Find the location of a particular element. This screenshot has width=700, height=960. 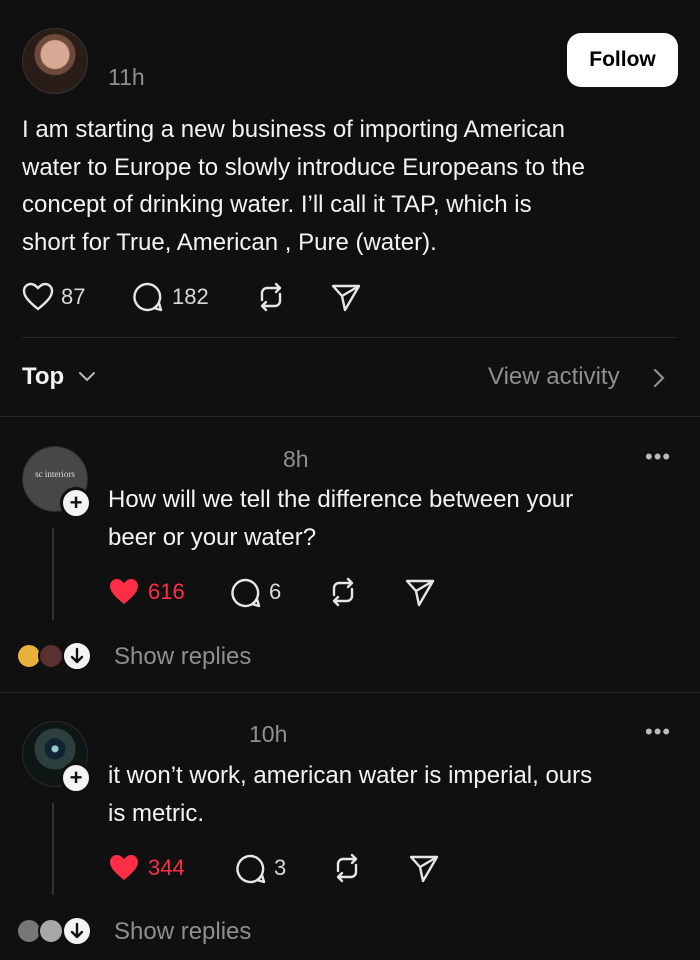

reply-like-count: 616 is located at coordinates (166, 591).